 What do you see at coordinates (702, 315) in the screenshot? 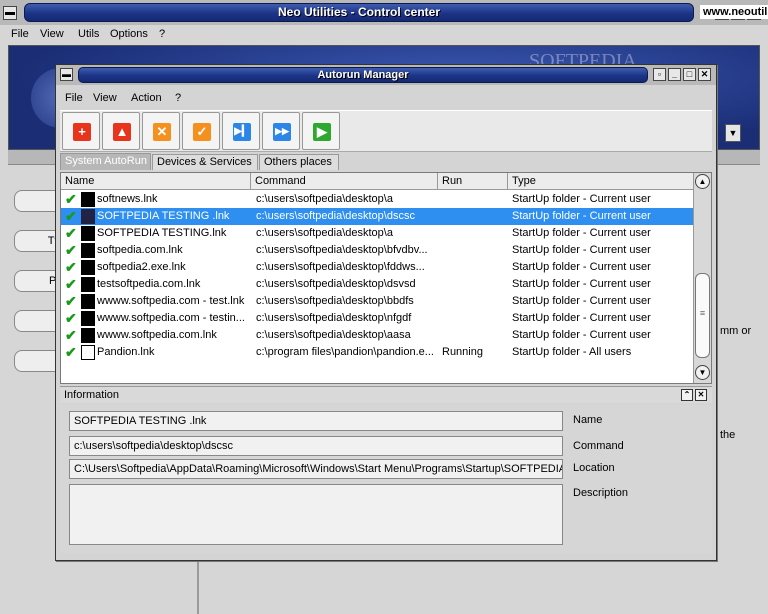
I see `scroll-thumb: ≡` at bounding box center [702, 315].